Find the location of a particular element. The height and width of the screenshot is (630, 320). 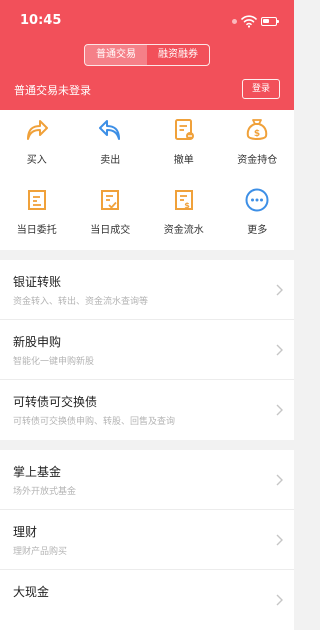

today-deal-icon is located at coordinates (110, 200).